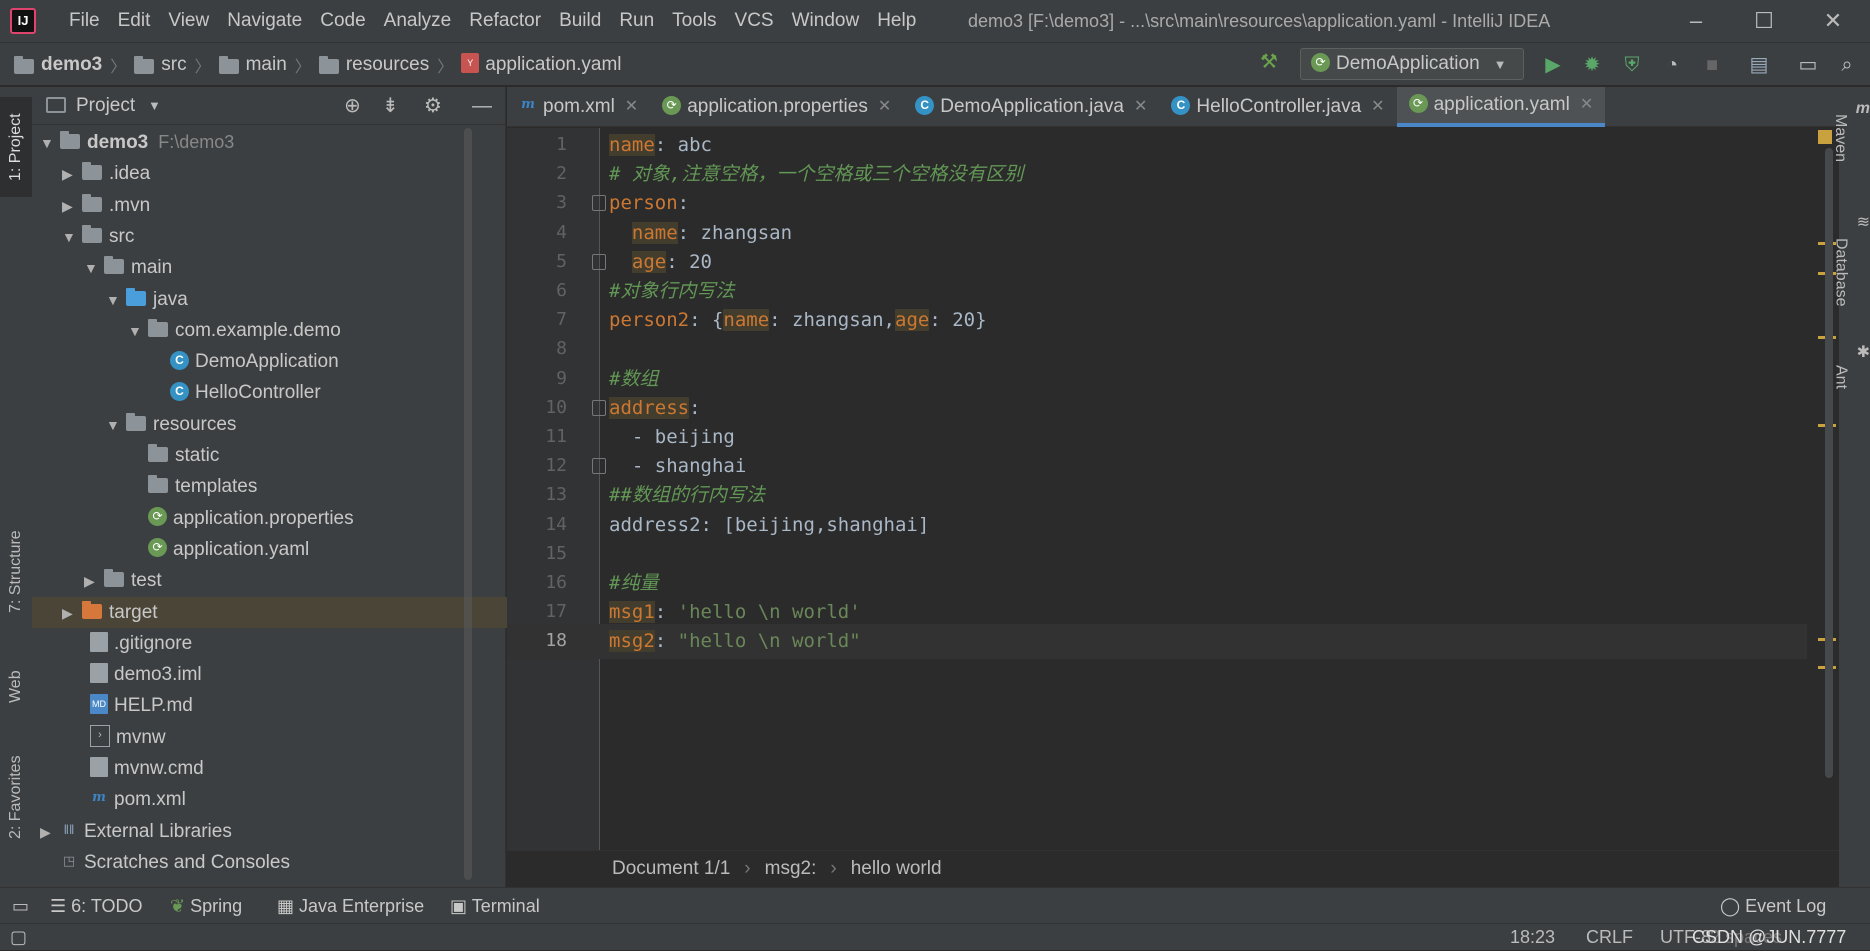 The image size is (1870, 951). What do you see at coordinates (114, 578) in the screenshot?
I see `folder-icon` at bounding box center [114, 578].